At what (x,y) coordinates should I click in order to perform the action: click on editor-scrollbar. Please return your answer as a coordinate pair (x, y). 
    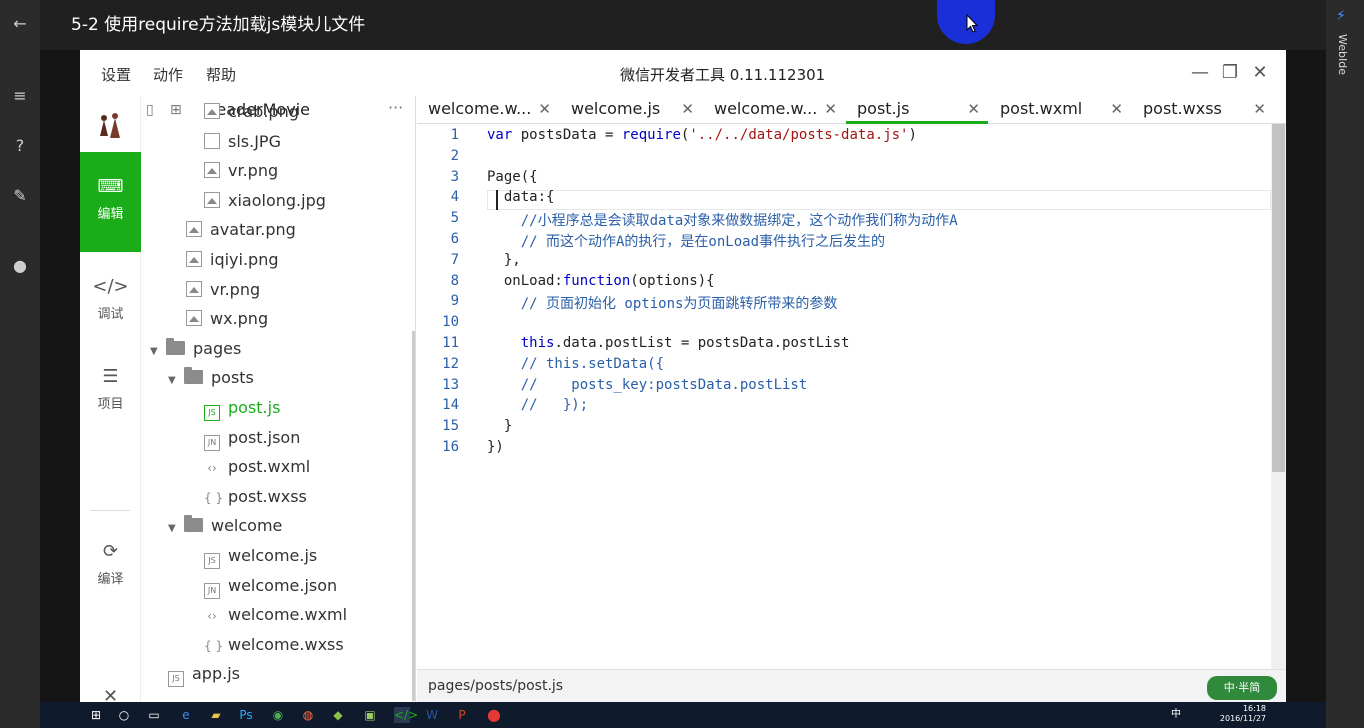
    Looking at the image, I should click on (1278, 396).